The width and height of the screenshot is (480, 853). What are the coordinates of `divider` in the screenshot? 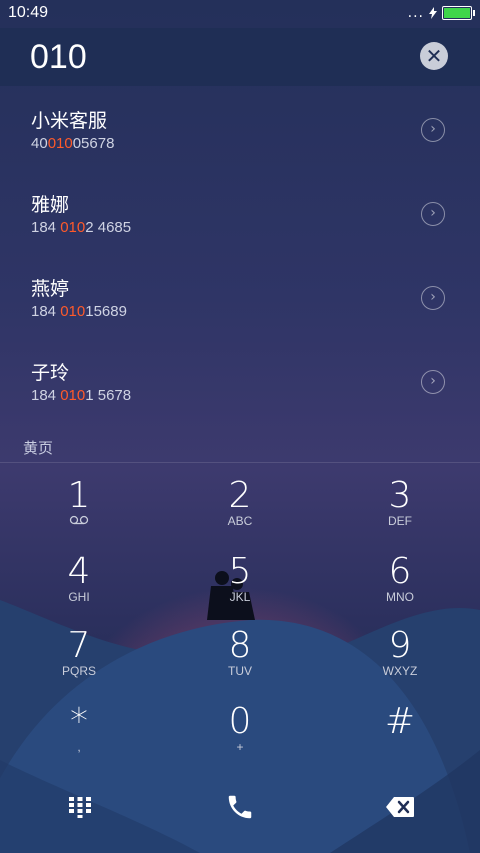 It's located at (240, 462).